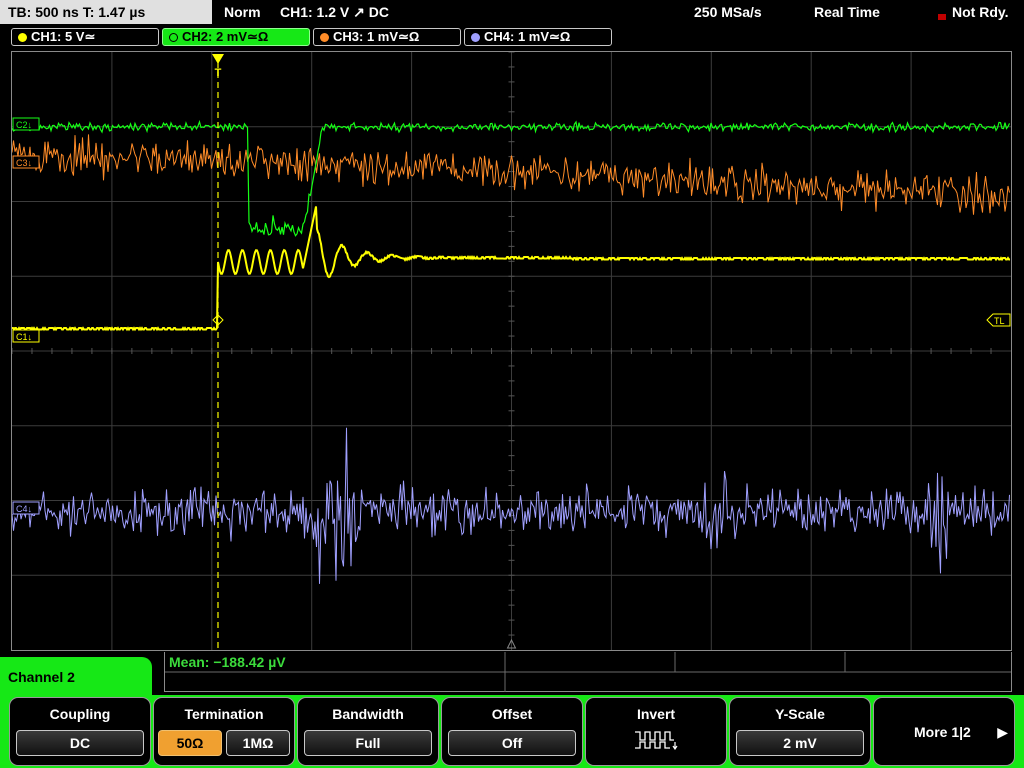 The image size is (1024, 768). Describe the element at coordinates (512, 743) in the screenshot. I see `offset-value-button: Off` at that location.